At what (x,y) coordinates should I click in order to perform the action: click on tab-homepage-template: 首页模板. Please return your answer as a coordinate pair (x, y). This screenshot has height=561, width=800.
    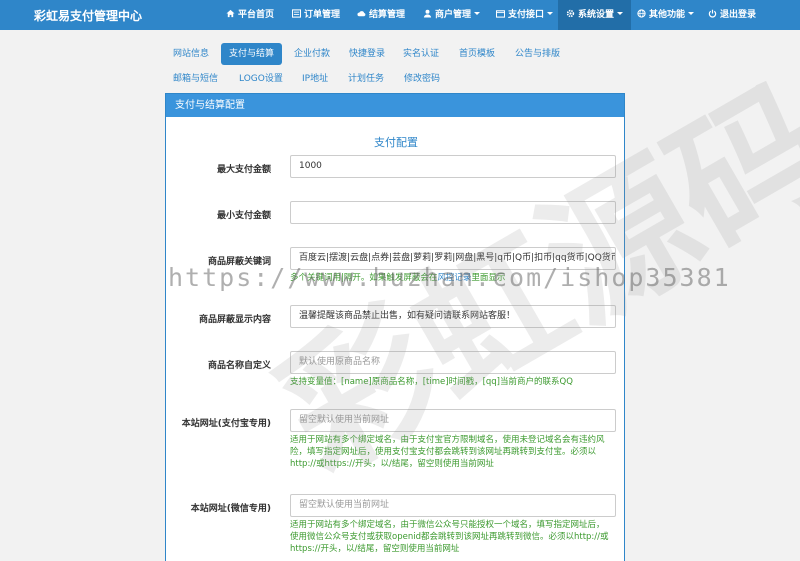
    Looking at the image, I should click on (477, 54).